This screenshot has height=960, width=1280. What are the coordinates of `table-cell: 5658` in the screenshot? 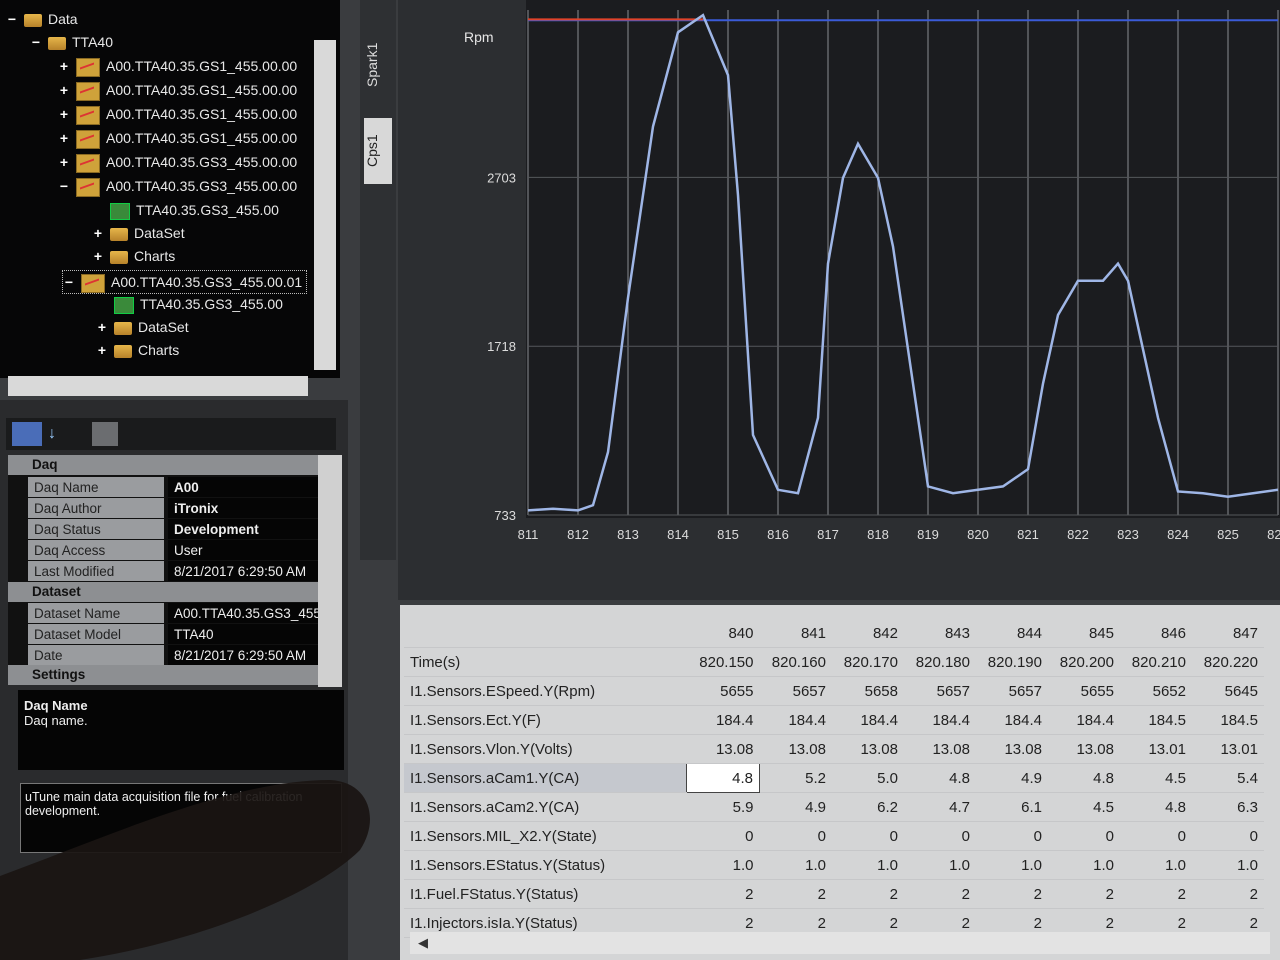 It's located at (868, 691).